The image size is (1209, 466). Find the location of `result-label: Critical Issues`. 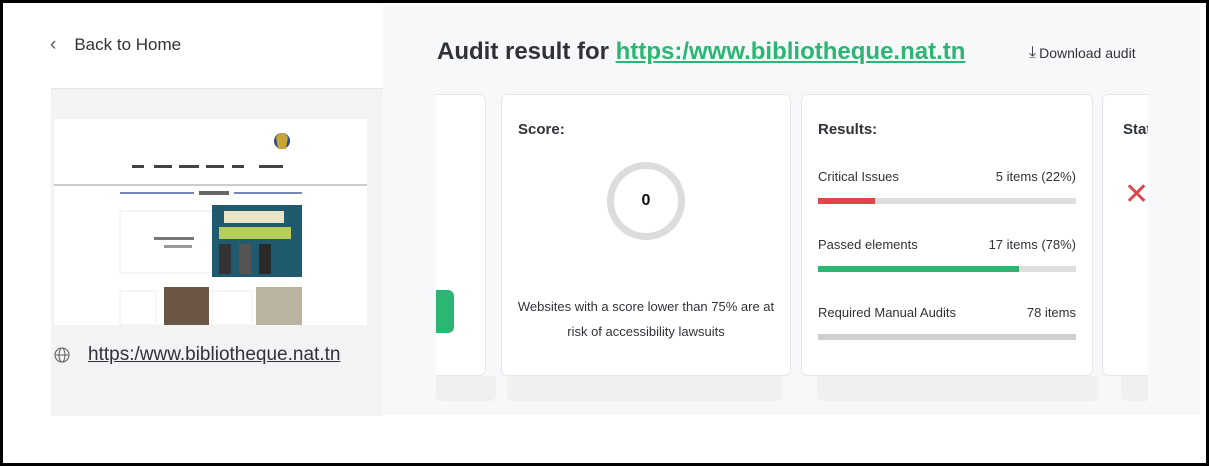

result-label: Critical Issues is located at coordinates (858, 176).